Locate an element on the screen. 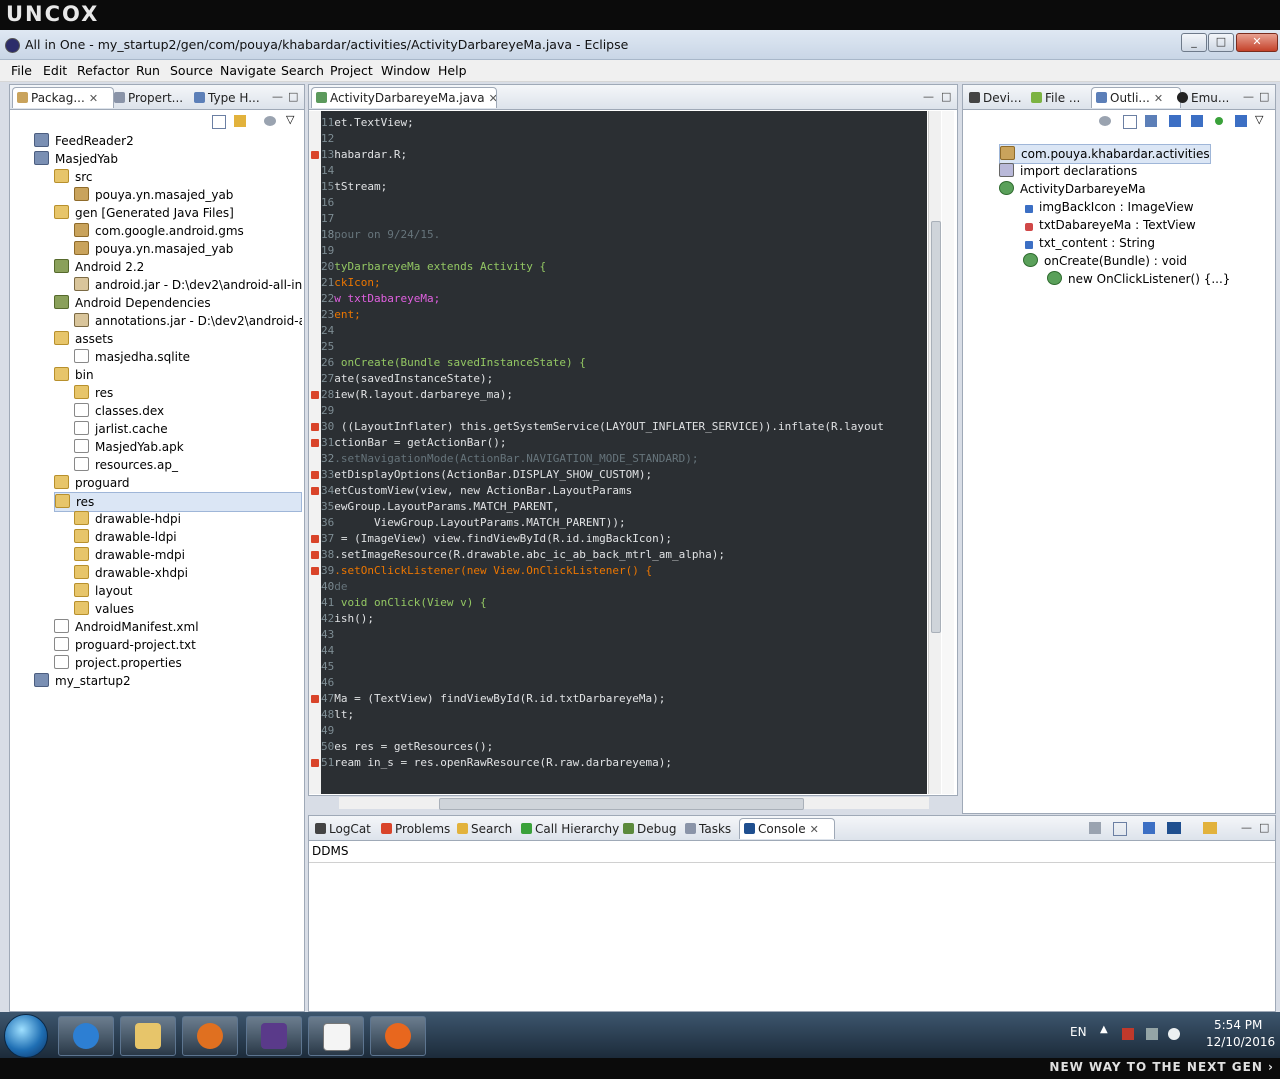  menu-navigate: Navigate is located at coordinates (248, 70).